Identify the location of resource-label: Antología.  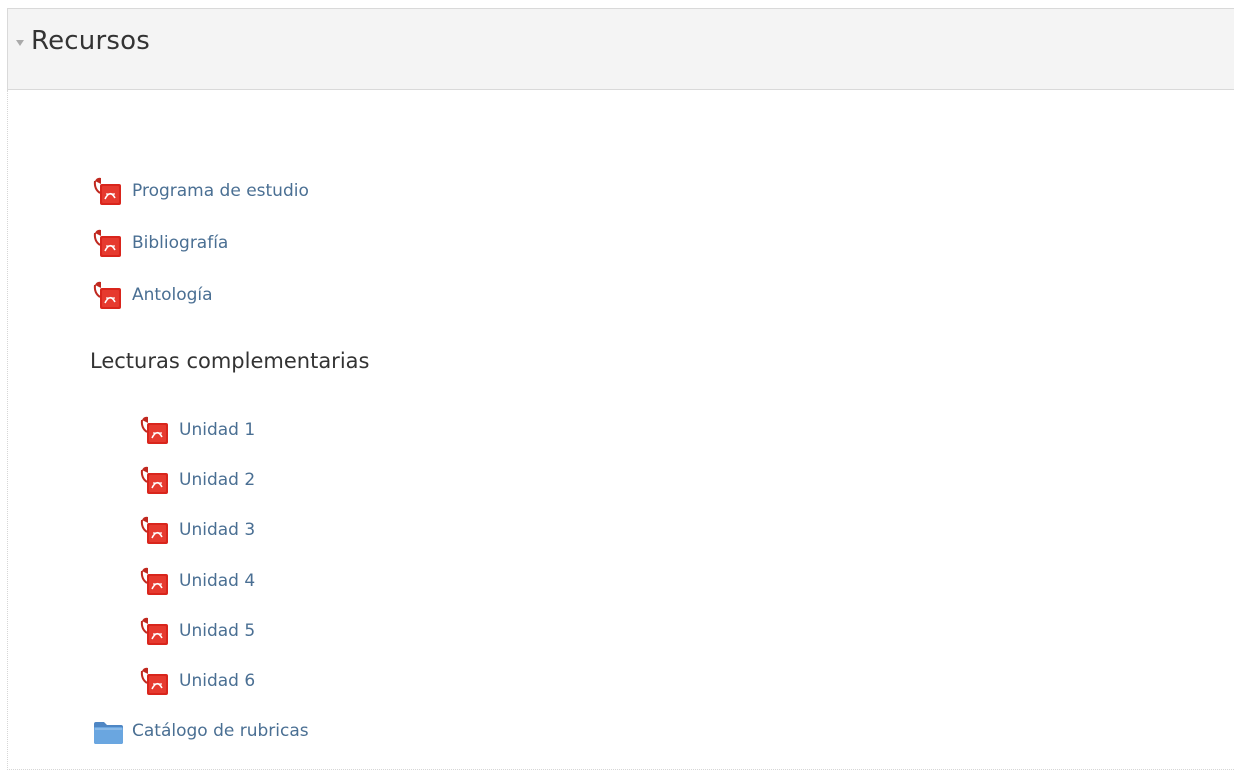
(172, 295).